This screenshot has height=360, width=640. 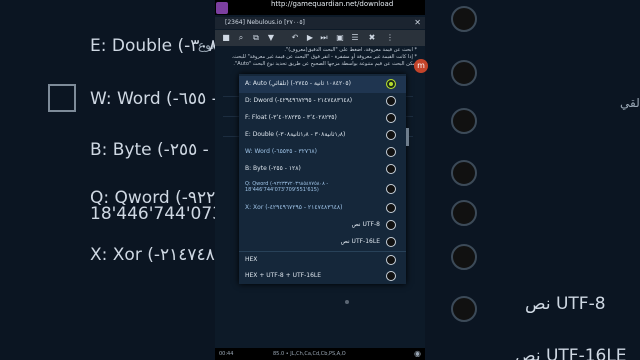 What do you see at coordinates (281, 151) in the screenshot?
I see `option-label: W: Word (-٣٢٧٦٨ - ٦٥٥٣٥)` at bounding box center [281, 151].